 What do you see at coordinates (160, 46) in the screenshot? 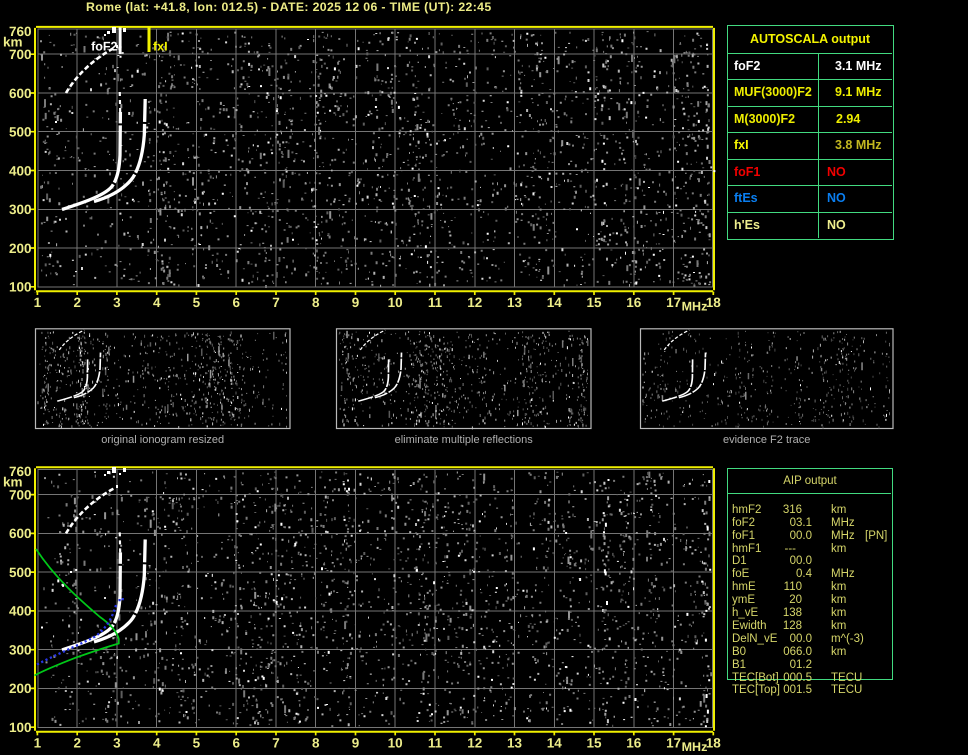
I see `svg-text: fxI` at bounding box center [160, 46].